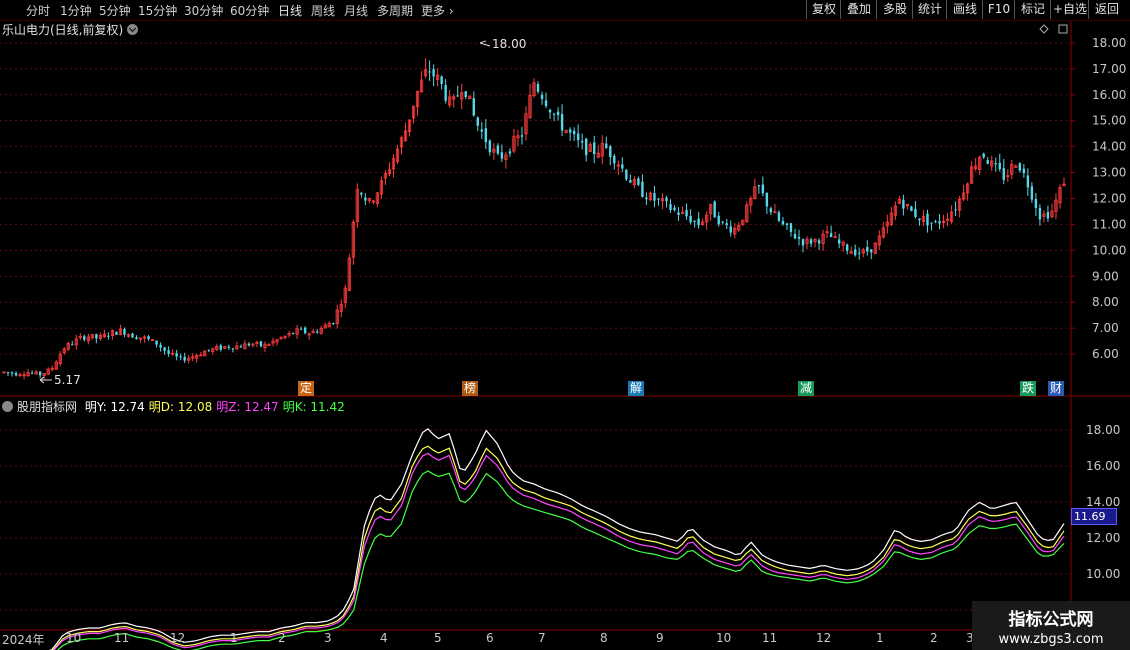 This screenshot has height=650, width=1130. I want to click on x-axis-label-7: 4, so click(384, 638).